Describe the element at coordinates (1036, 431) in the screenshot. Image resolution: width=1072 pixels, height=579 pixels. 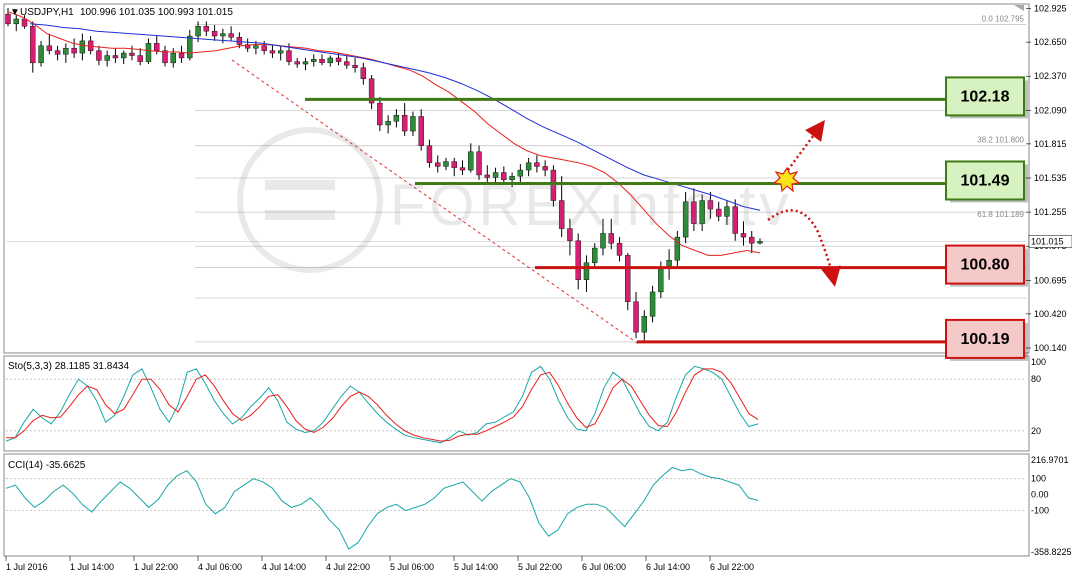
I see `stoch-level-label: 20` at that location.